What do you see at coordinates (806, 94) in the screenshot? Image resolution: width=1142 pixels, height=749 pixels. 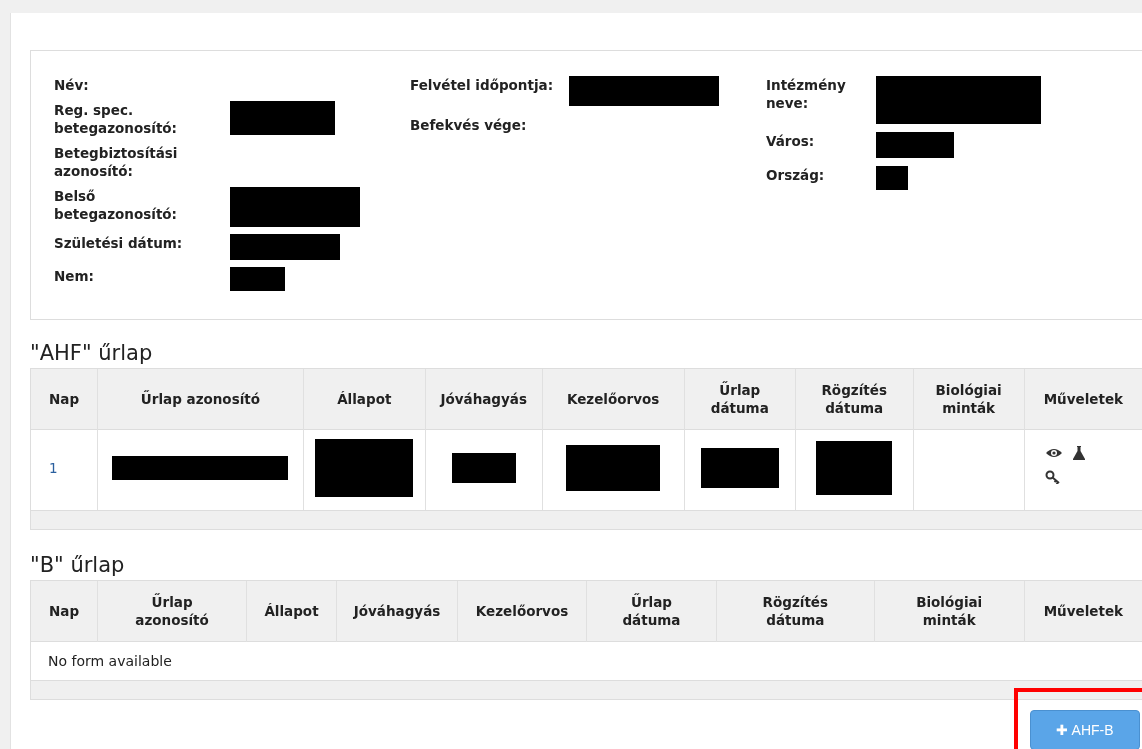 I see `field-label: Intézmény neve:` at bounding box center [806, 94].